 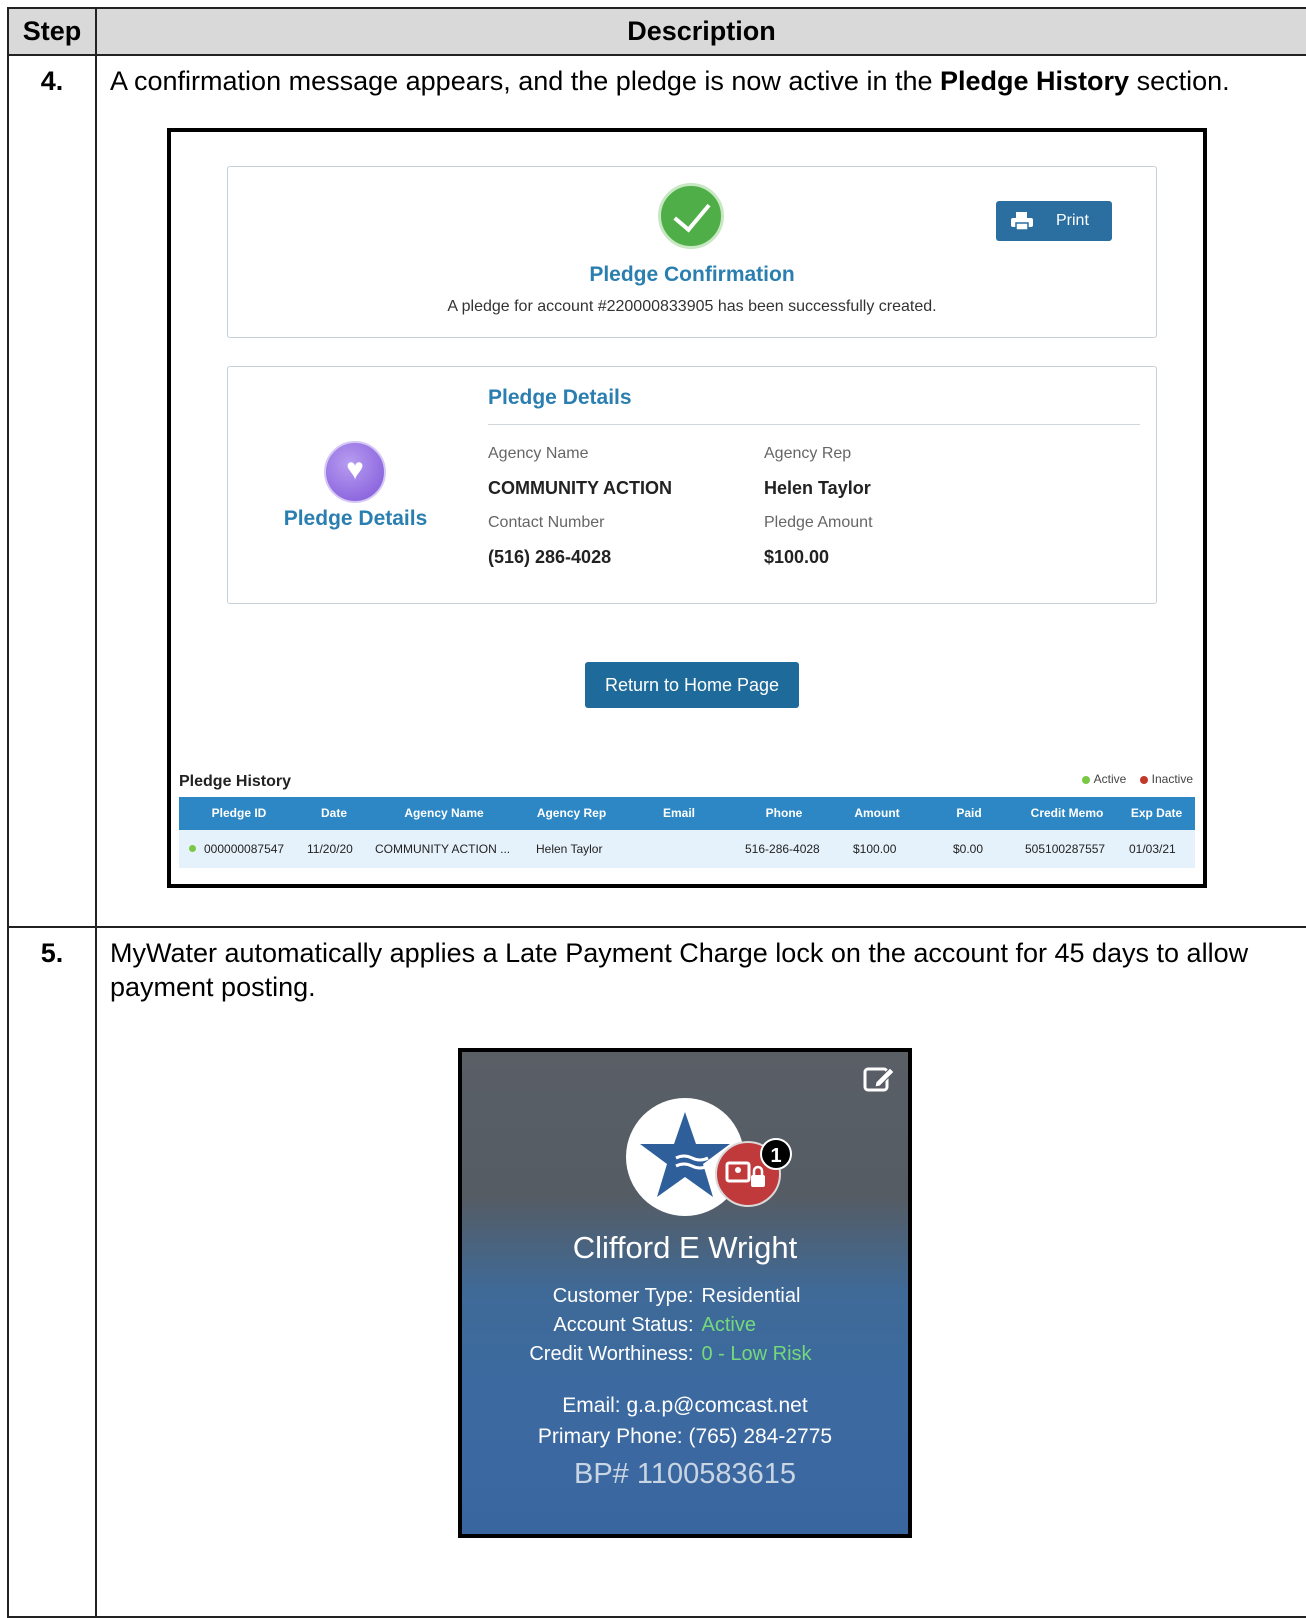 I want to click on edit-icon, so click(x=879, y=1079).